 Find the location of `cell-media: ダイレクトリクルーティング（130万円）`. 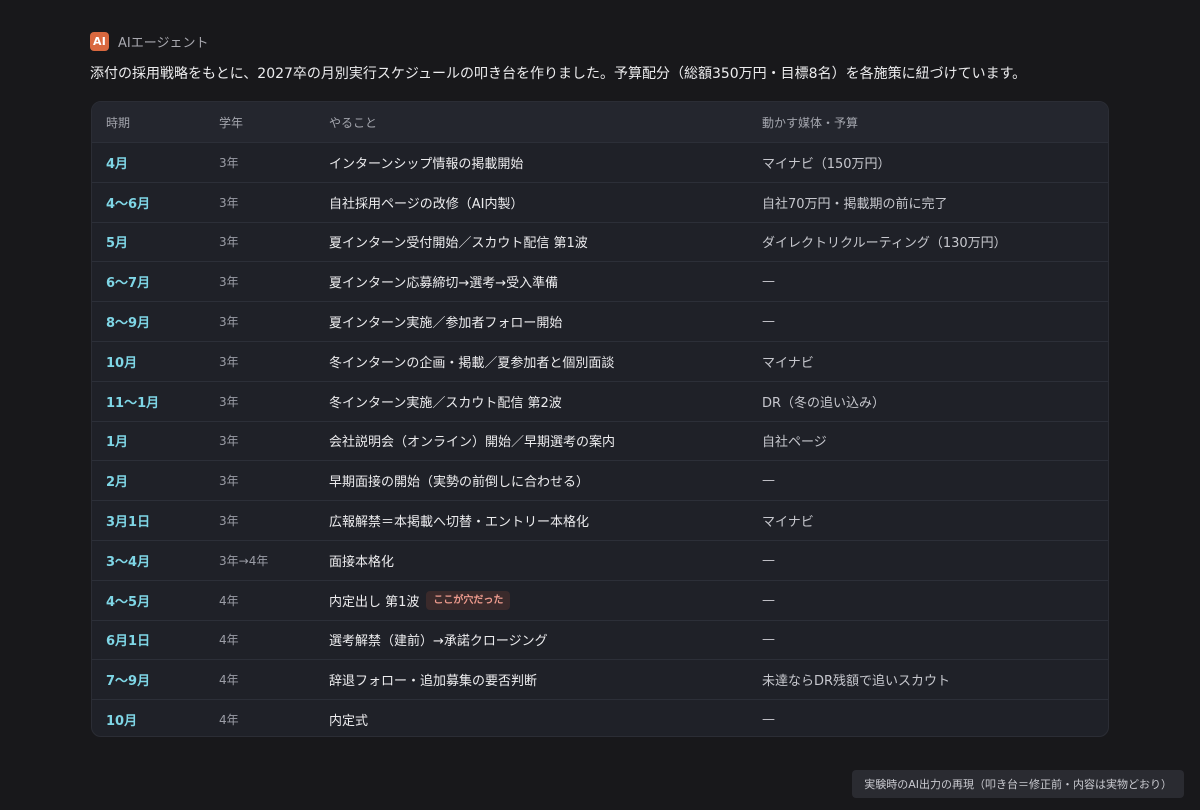

cell-media: ダイレクトリクルーティング（130万円） is located at coordinates (932, 242).